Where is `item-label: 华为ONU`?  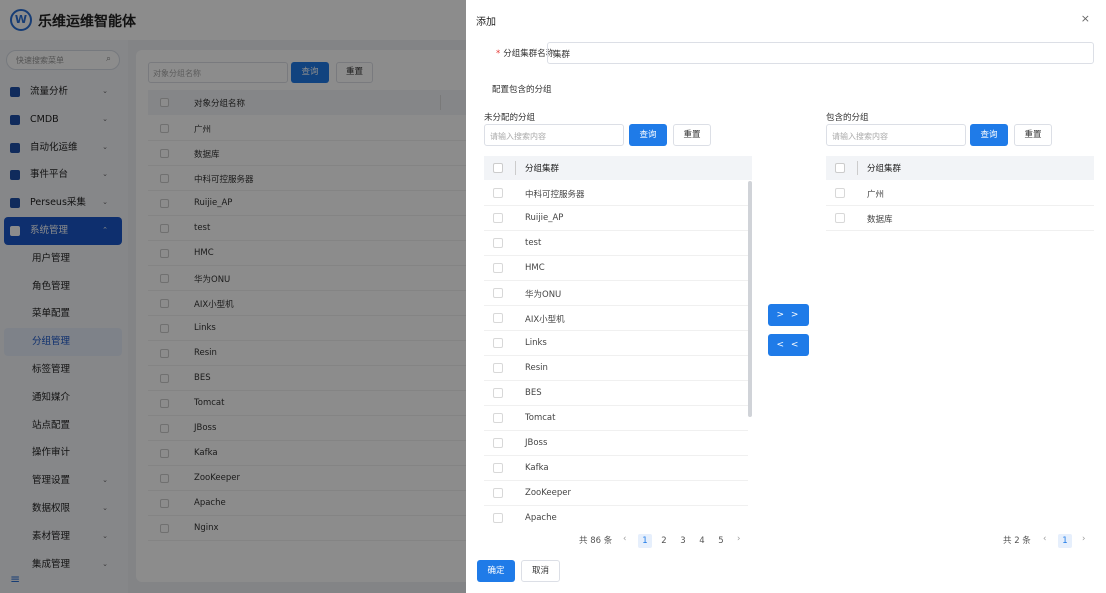 item-label: 华为ONU is located at coordinates (543, 295).